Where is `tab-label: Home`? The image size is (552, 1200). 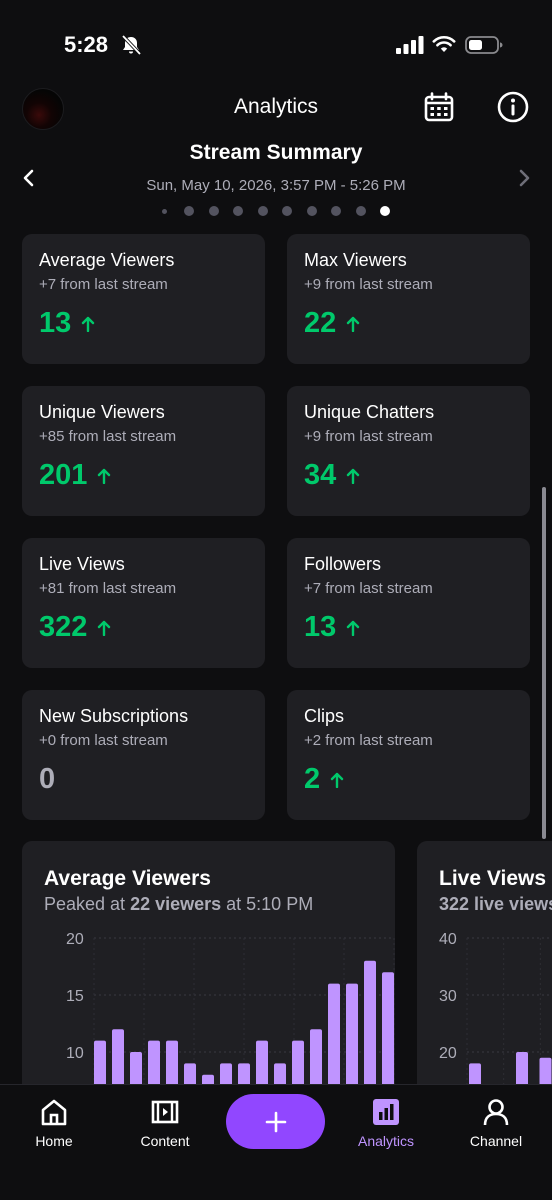
tab-label: Home is located at coordinates (54, 1141).